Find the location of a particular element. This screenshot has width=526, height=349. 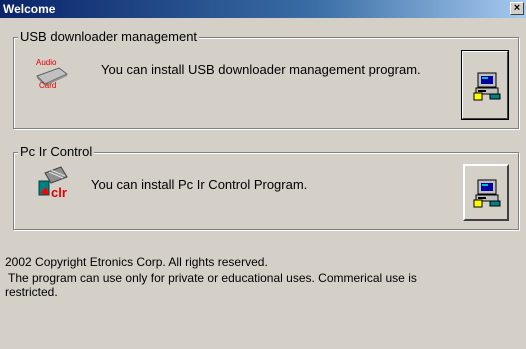

window-title: Welcome is located at coordinates (29, 9).